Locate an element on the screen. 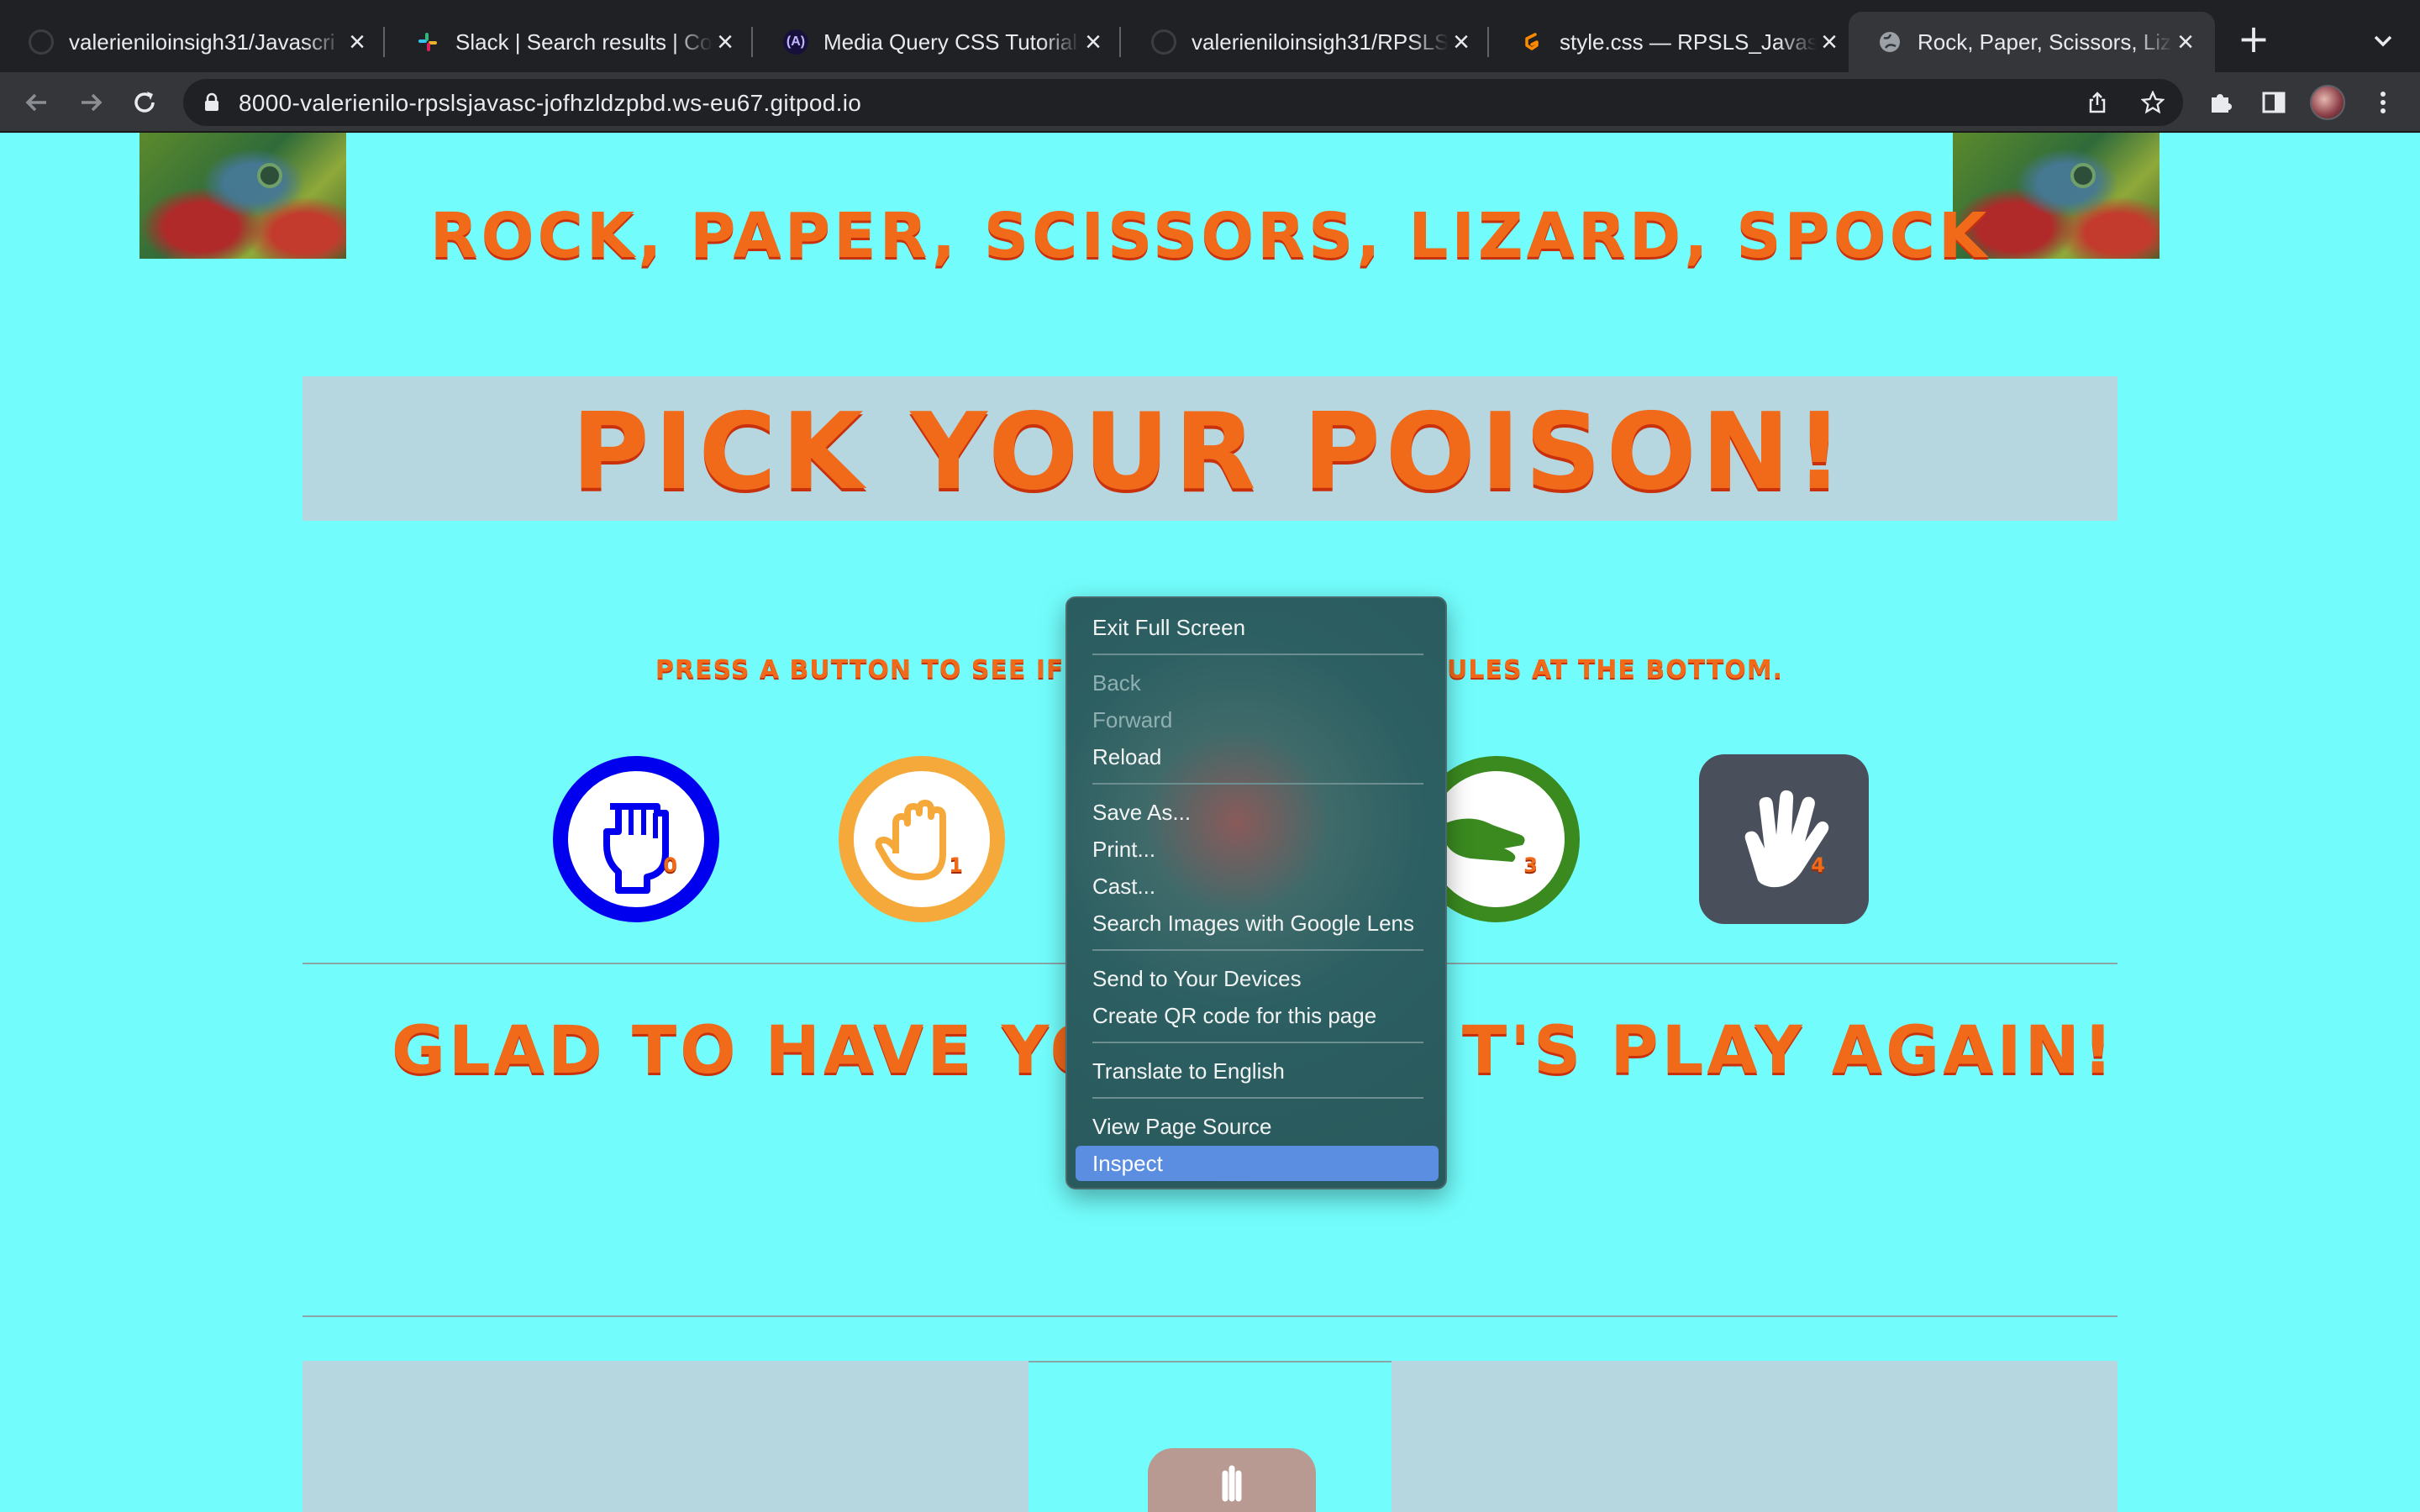 This screenshot has height=1512, width=2420. result-message-left: GLAD TO HAVE YOU is located at coordinates (779, 1051).